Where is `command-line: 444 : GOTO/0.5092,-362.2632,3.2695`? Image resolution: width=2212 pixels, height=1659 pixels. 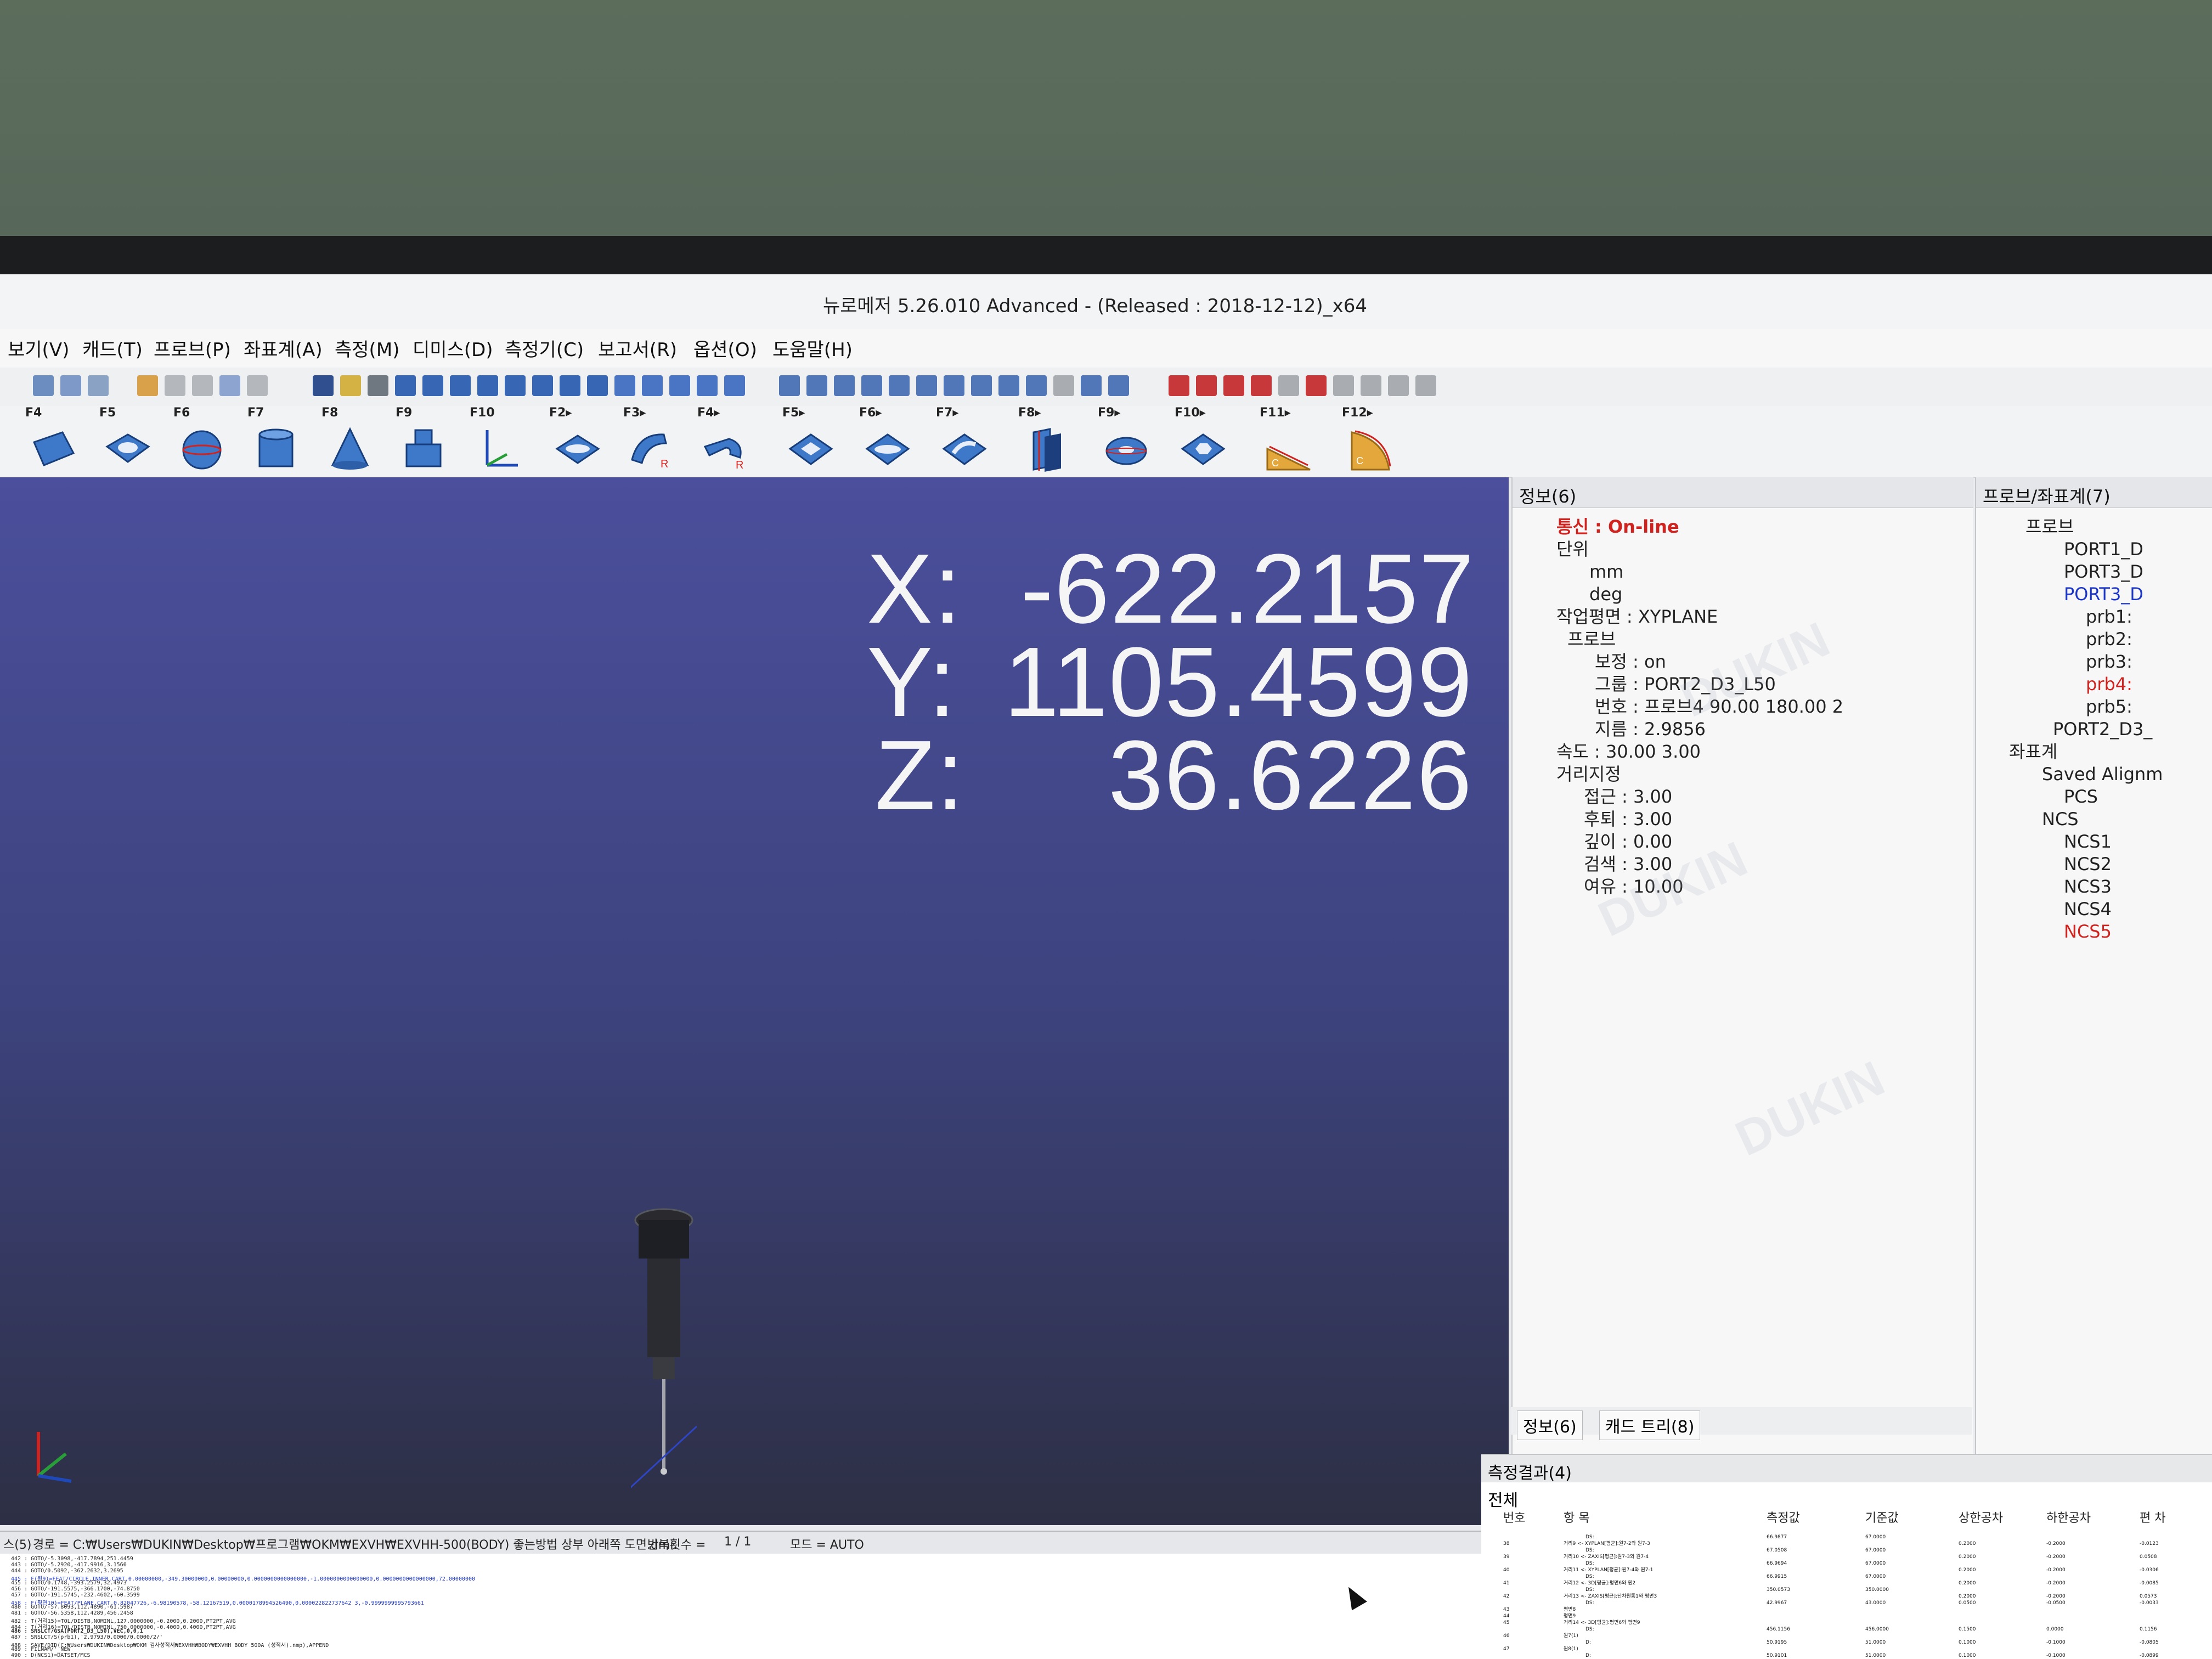
command-line: 444 : GOTO/0.5092,-362.2632,3.2695 is located at coordinates (67, 1571).